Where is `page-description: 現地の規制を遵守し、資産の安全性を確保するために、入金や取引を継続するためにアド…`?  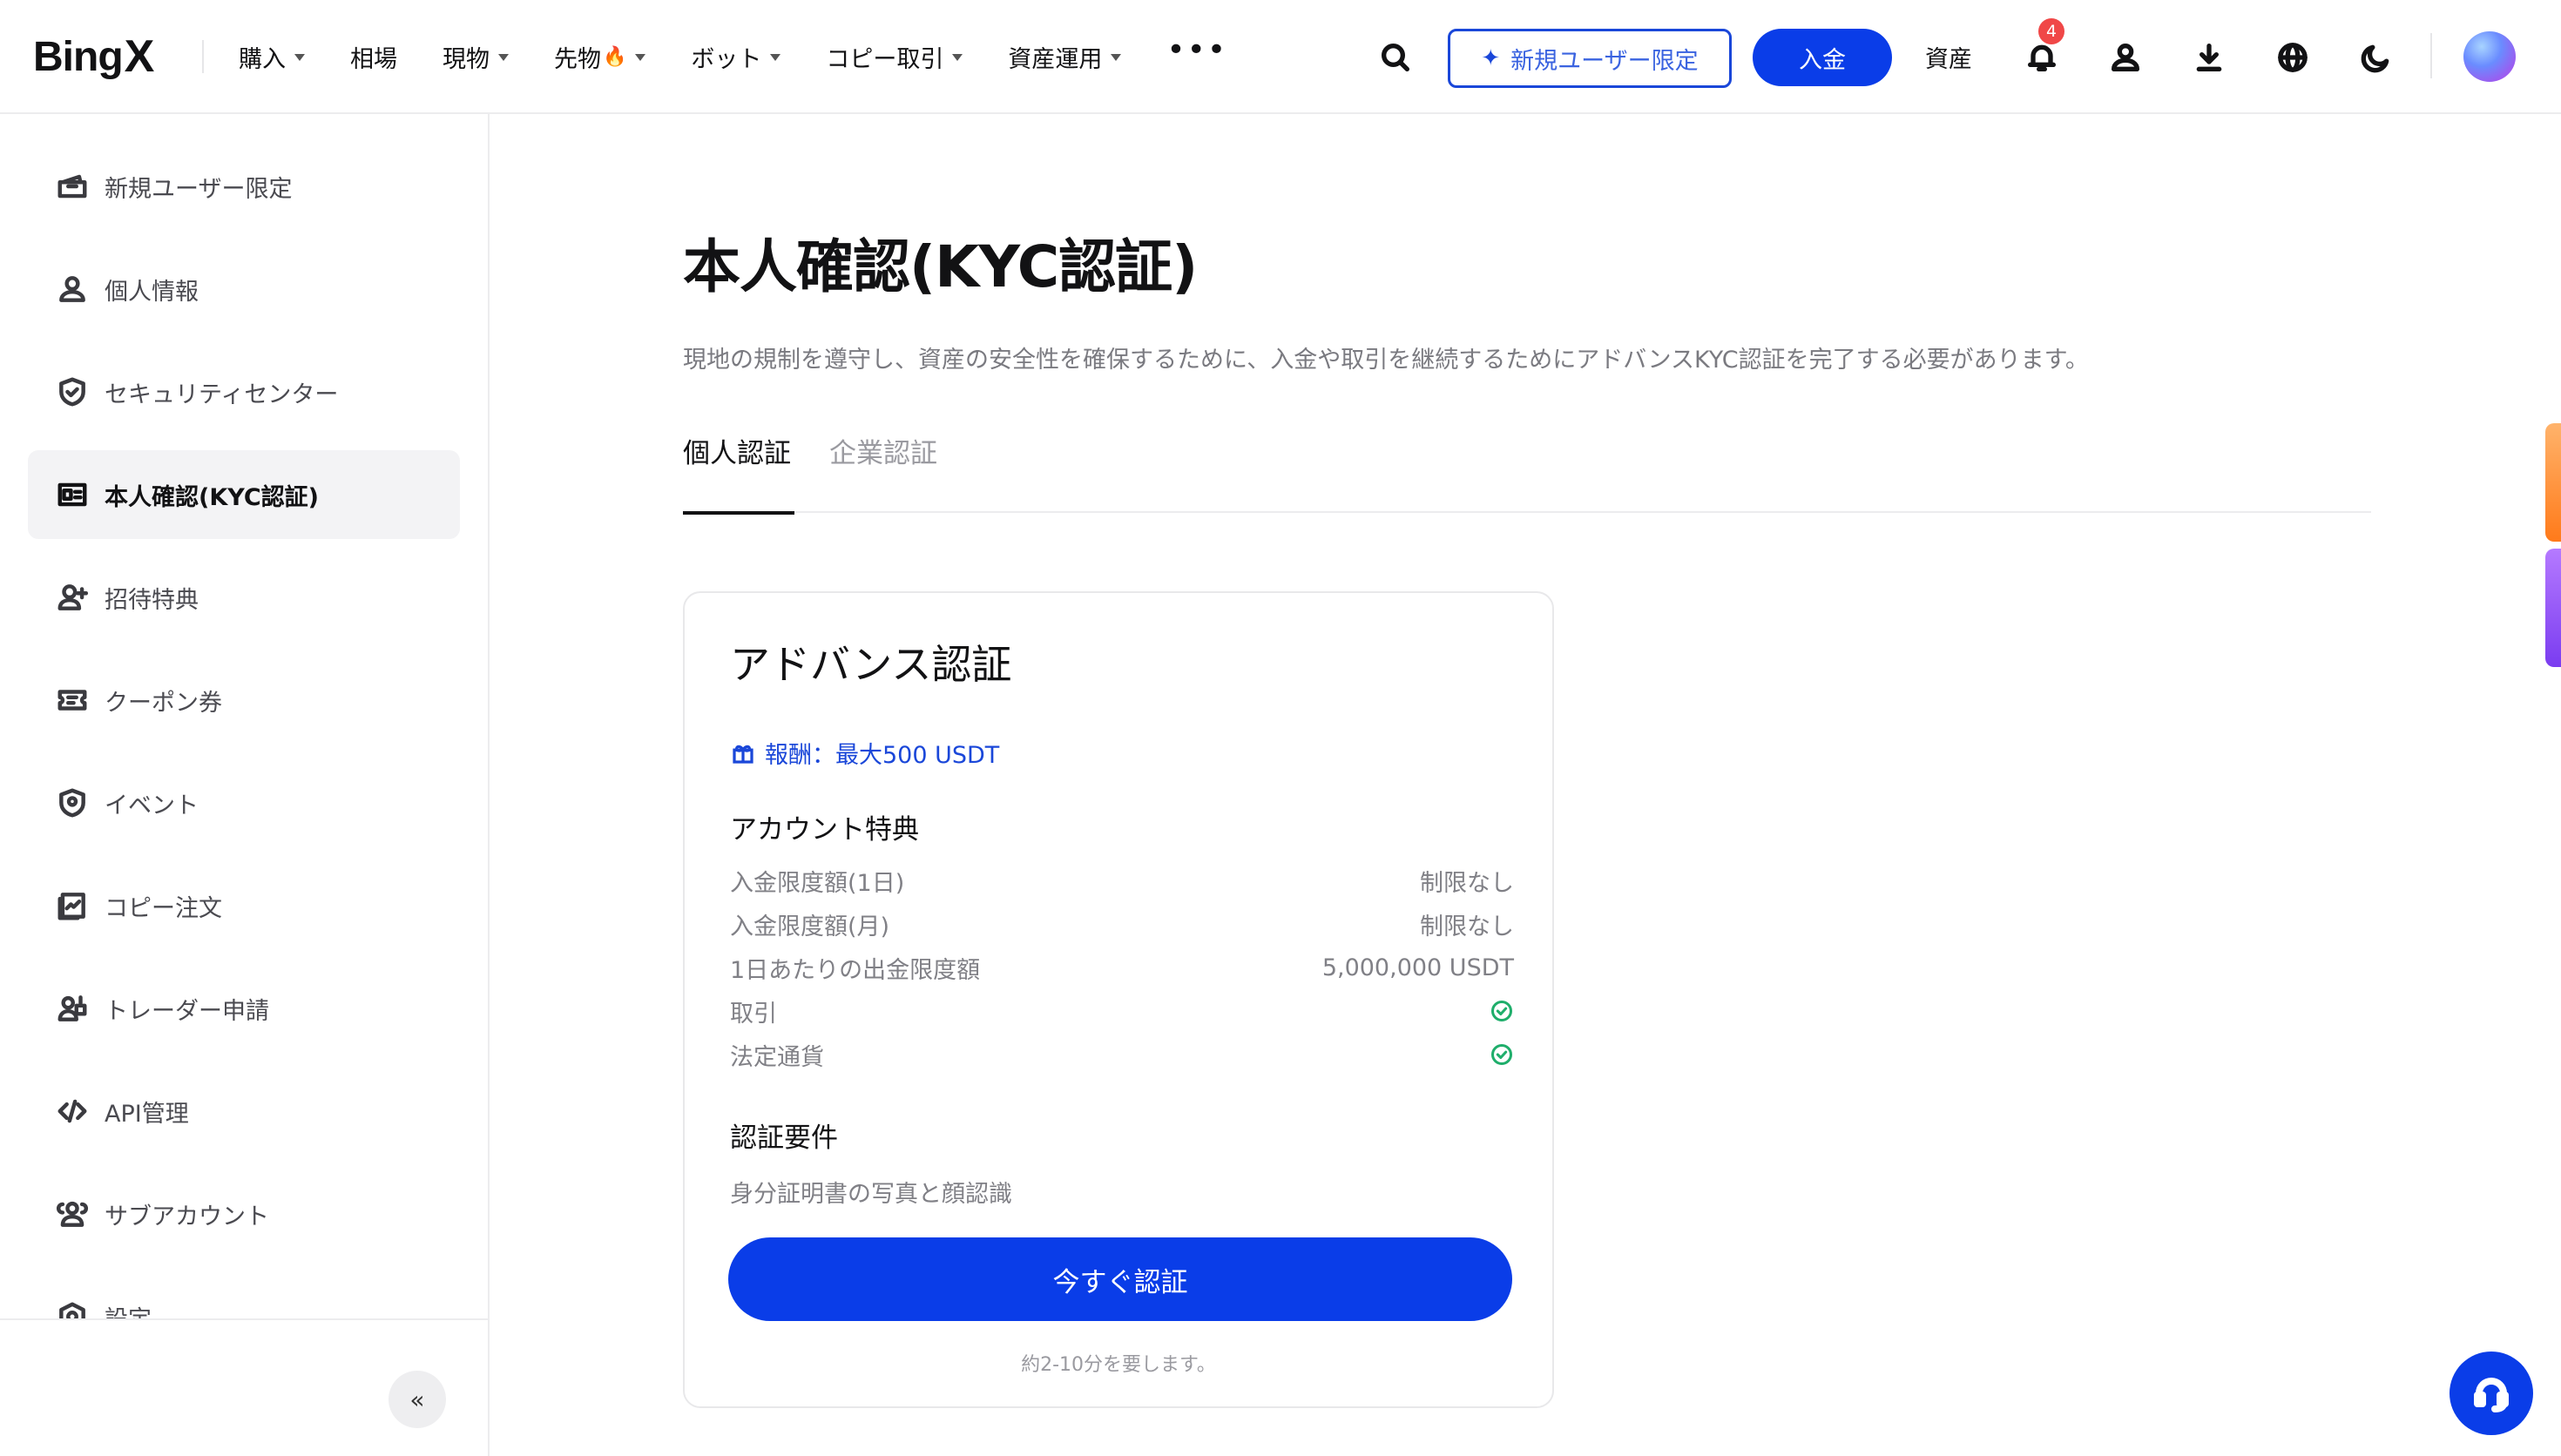
page-description: 現地の規制を遵守し、資産の安全性を確保するために、入金や取引を継続するためにアド… is located at coordinates (1386, 360).